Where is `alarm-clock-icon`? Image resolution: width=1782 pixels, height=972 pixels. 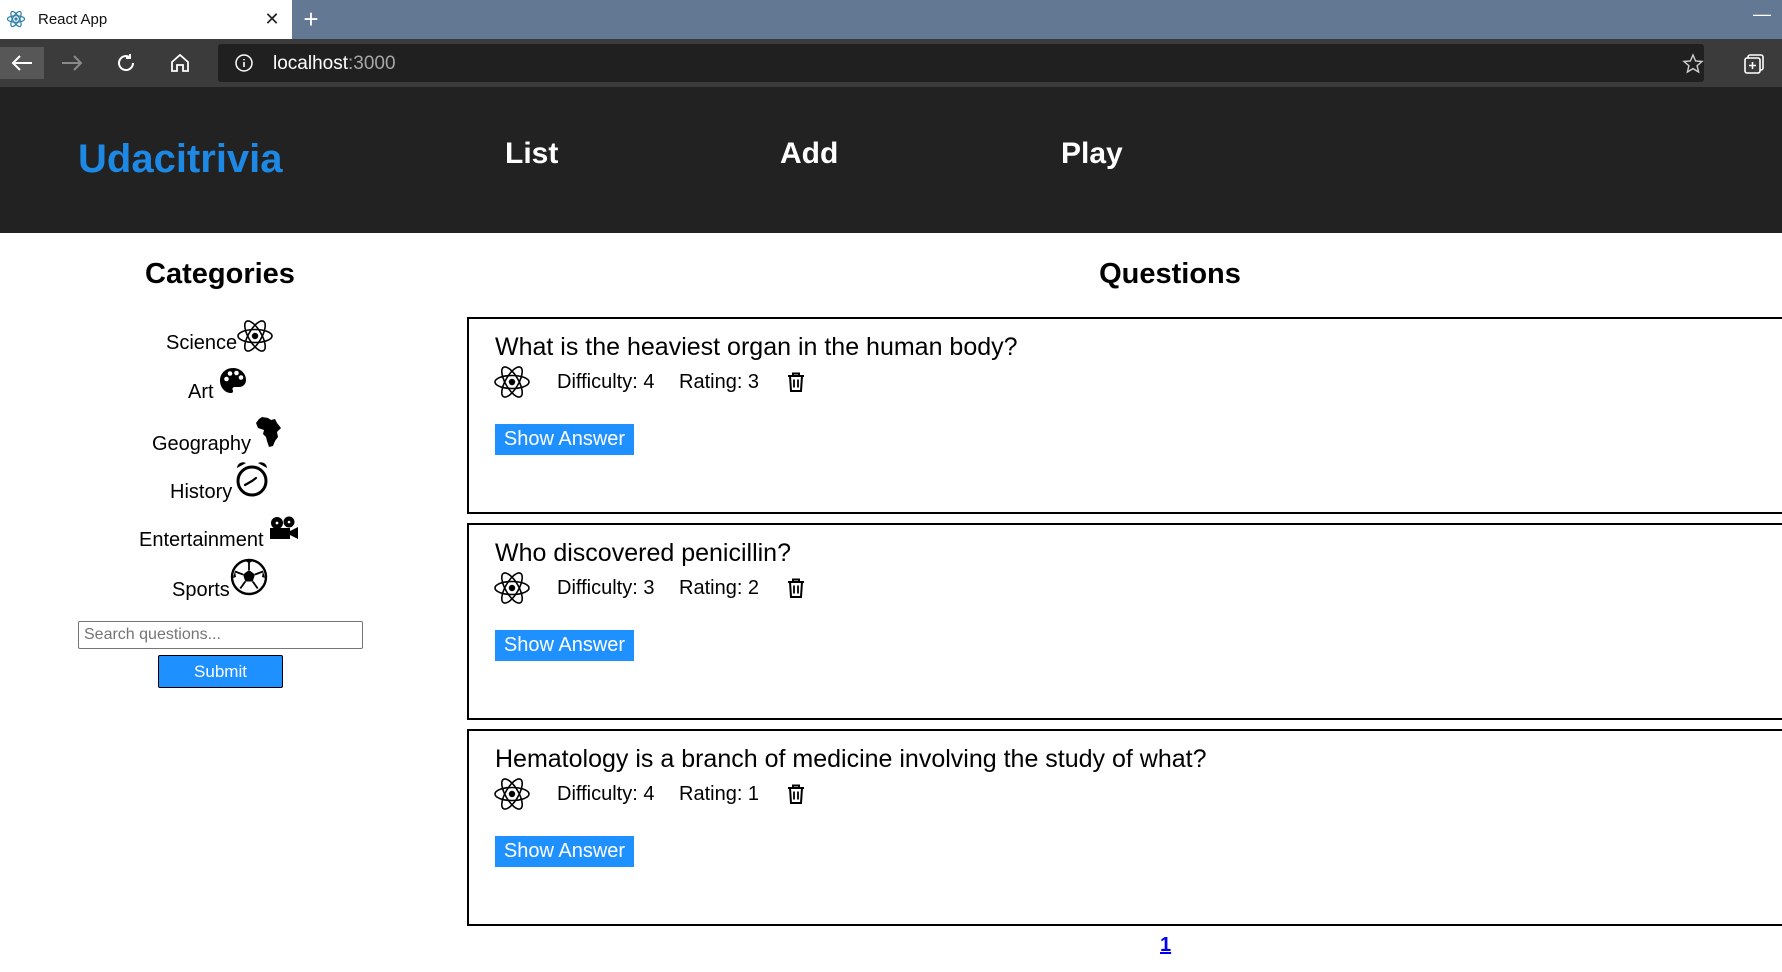 alarm-clock-icon is located at coordinates (252, 479).